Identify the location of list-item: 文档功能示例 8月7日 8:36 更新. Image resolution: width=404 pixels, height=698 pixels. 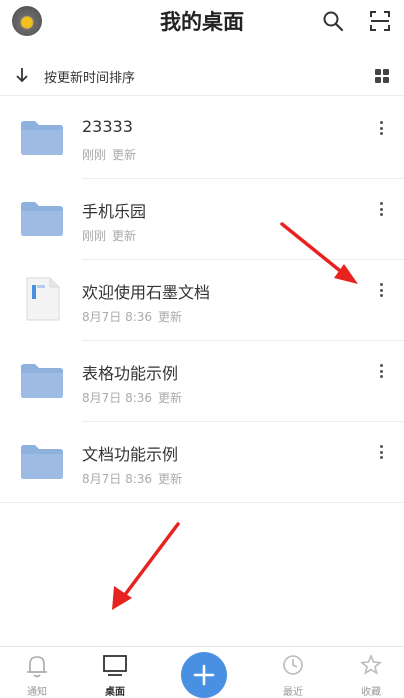
(202, 462).